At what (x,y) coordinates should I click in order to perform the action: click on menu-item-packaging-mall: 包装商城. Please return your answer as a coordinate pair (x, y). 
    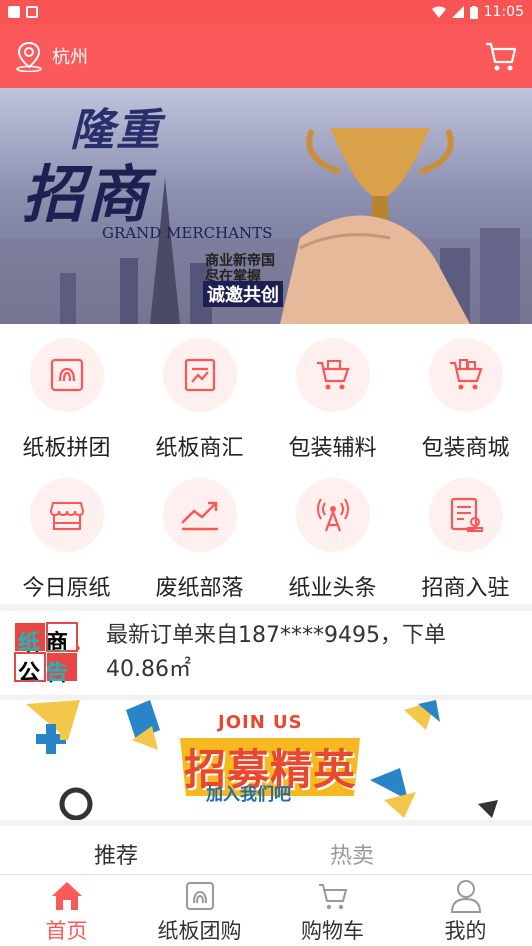
    Looking at the image, I should click on (465, 394).